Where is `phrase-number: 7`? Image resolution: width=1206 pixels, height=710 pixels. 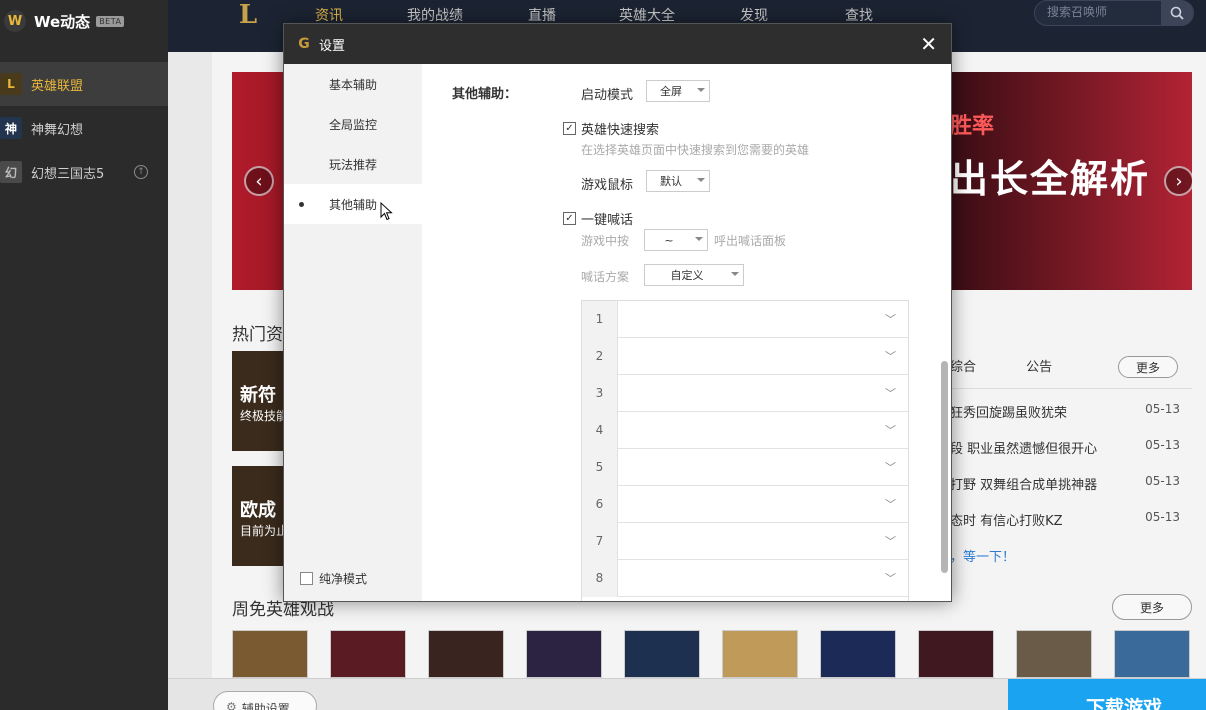
phrase-number: 7 is located at coordinates (600, 541).